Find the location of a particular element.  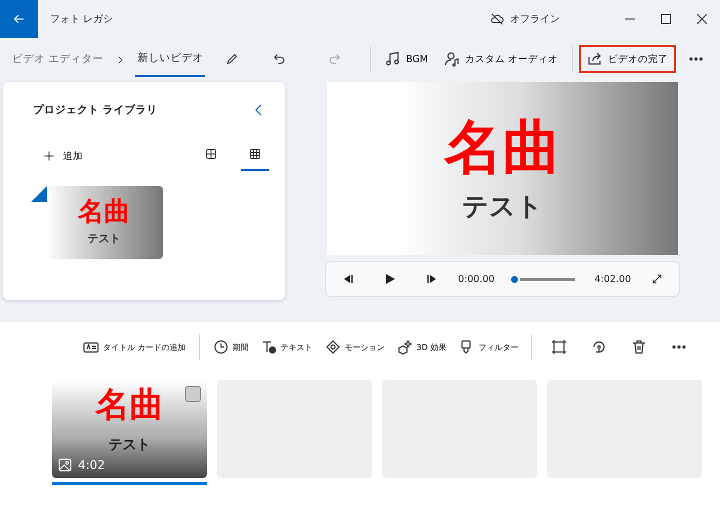

library-item: 名曲 テスト is located at coordinates (98, 222).